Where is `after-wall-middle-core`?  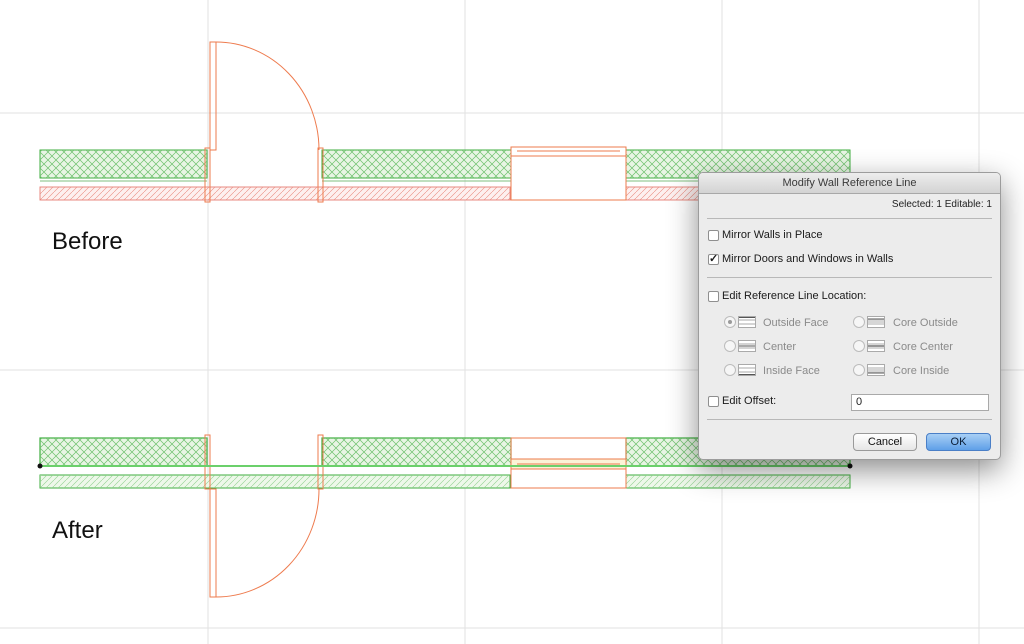
after-wall-middle-core is located at coordinates (416, 452).